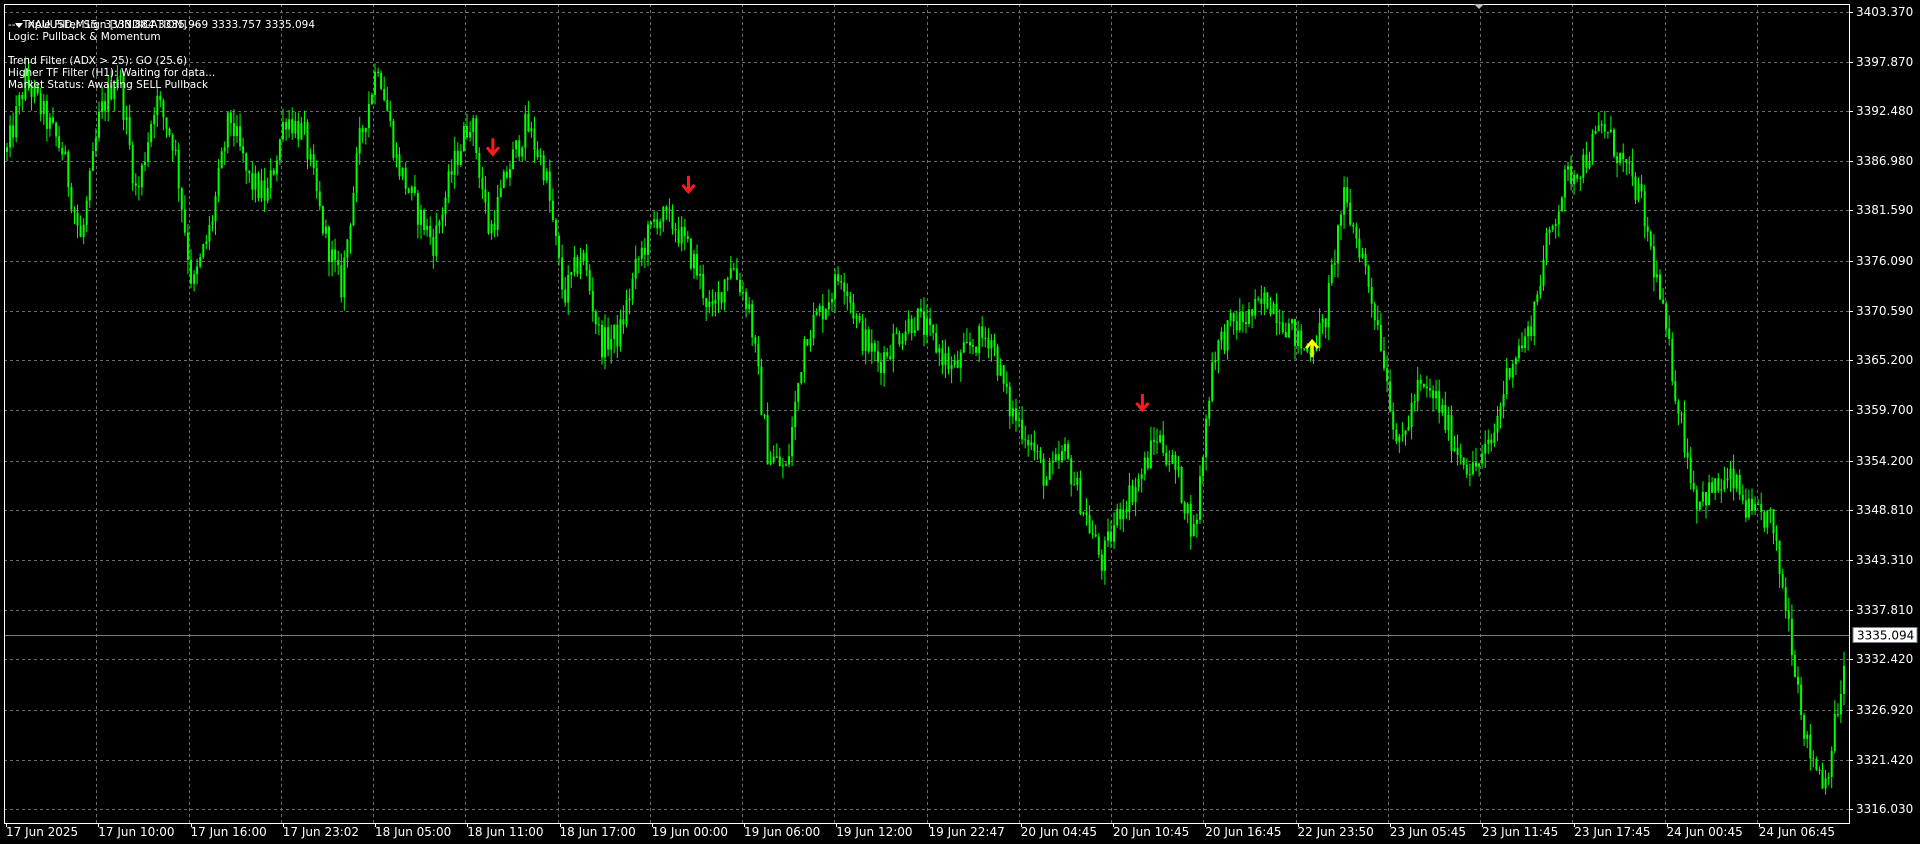 The width and height of the screenshot is (1920, 844). I want to click on x-tick-label: 24 Jun 00:45, so click(1705, 832).